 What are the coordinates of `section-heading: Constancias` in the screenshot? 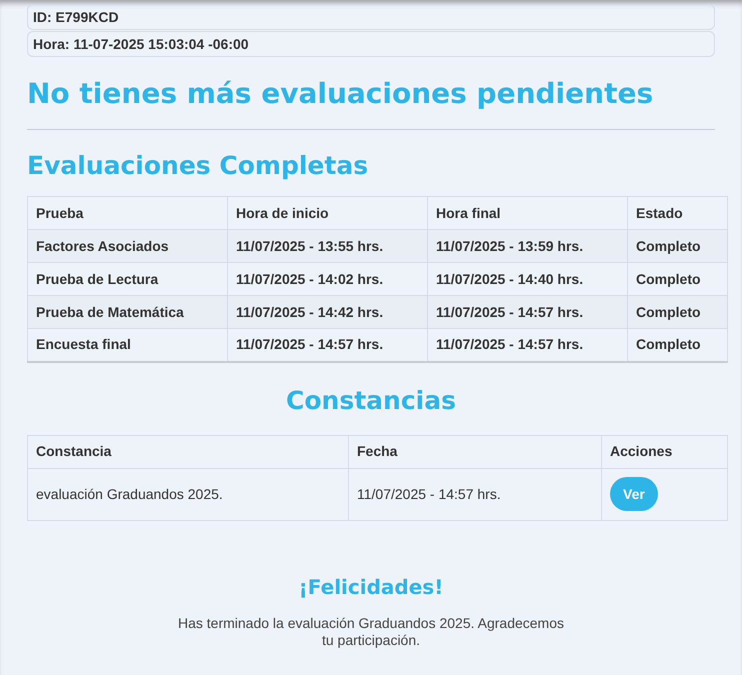 It's located at (371, 400).